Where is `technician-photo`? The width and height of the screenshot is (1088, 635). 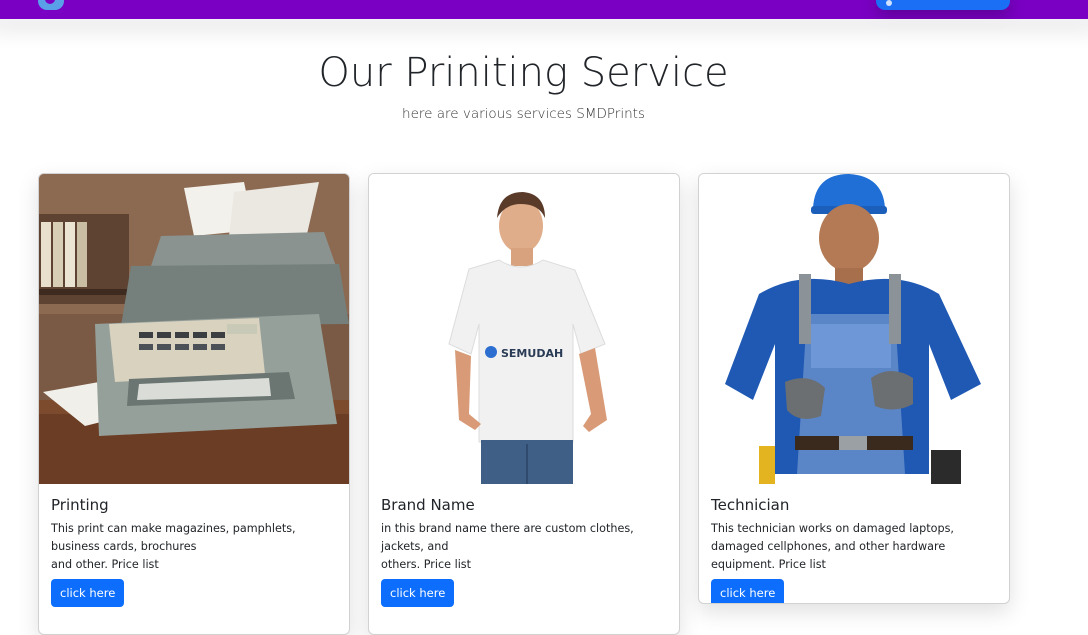 technician-photo is located at coordinates (854, 329).